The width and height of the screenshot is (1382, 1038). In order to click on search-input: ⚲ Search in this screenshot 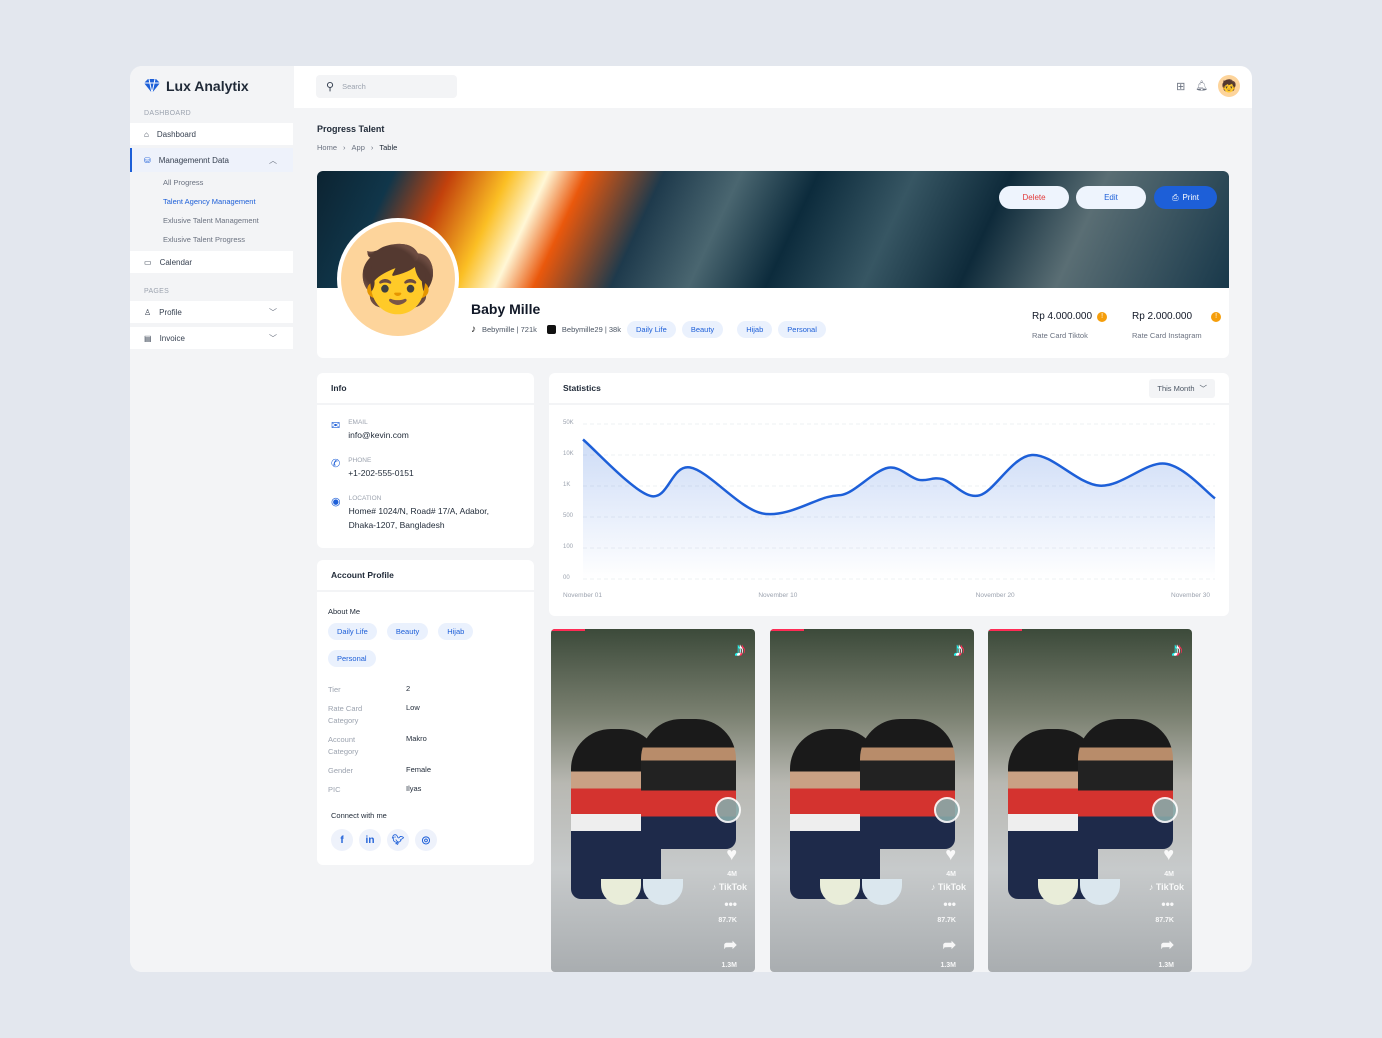, I will do `click(386, 86)`.